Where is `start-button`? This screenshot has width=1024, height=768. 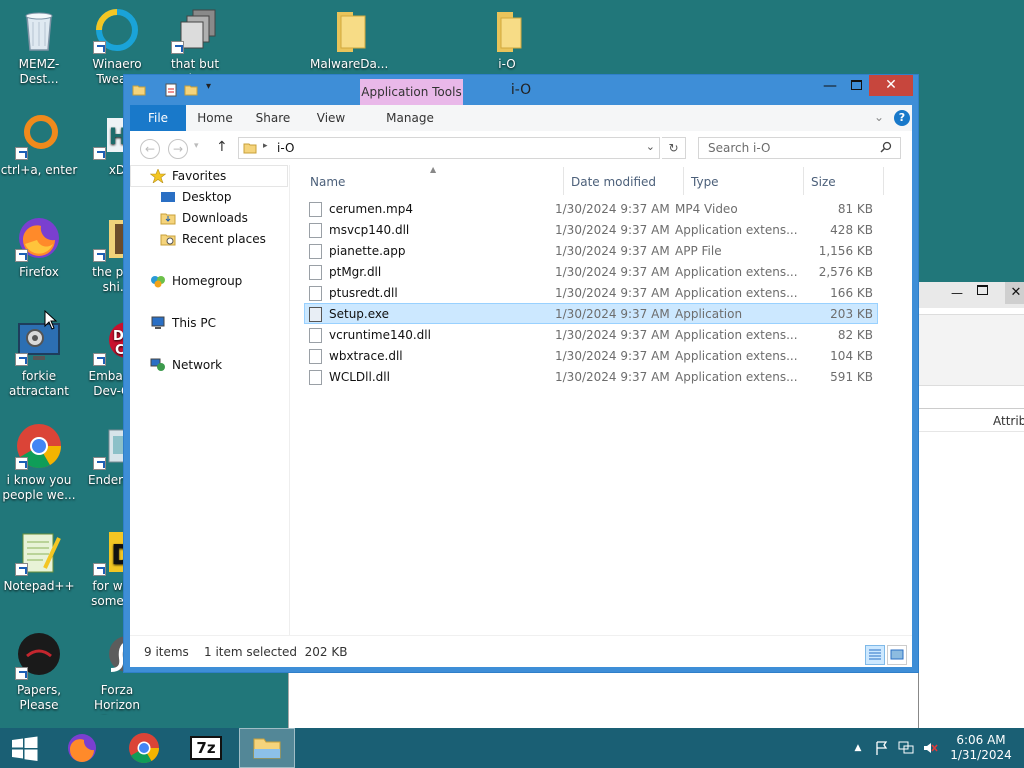 start-button is located at coordinates (25, 748).